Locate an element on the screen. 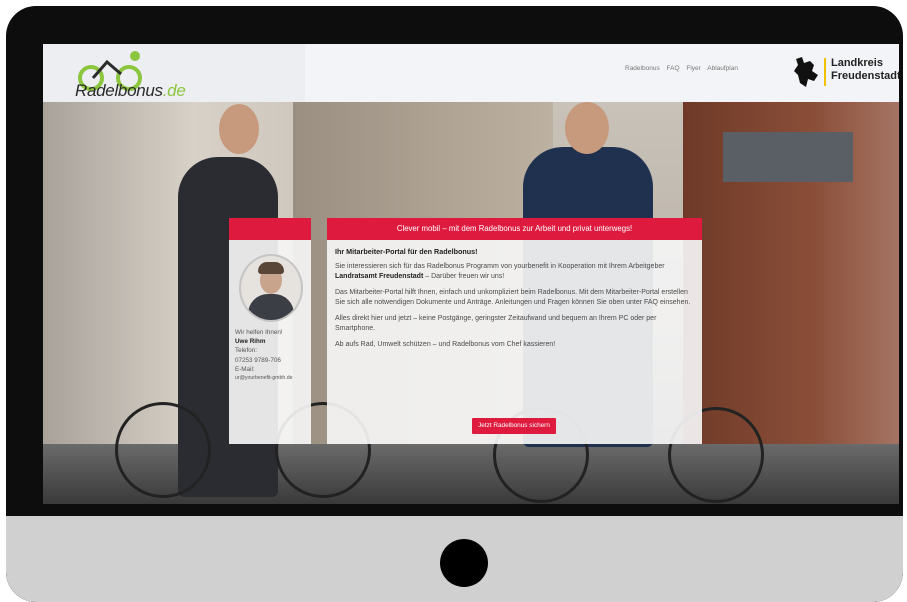  partner-line2: Freudenstadt is located at coordinates (865, 76).